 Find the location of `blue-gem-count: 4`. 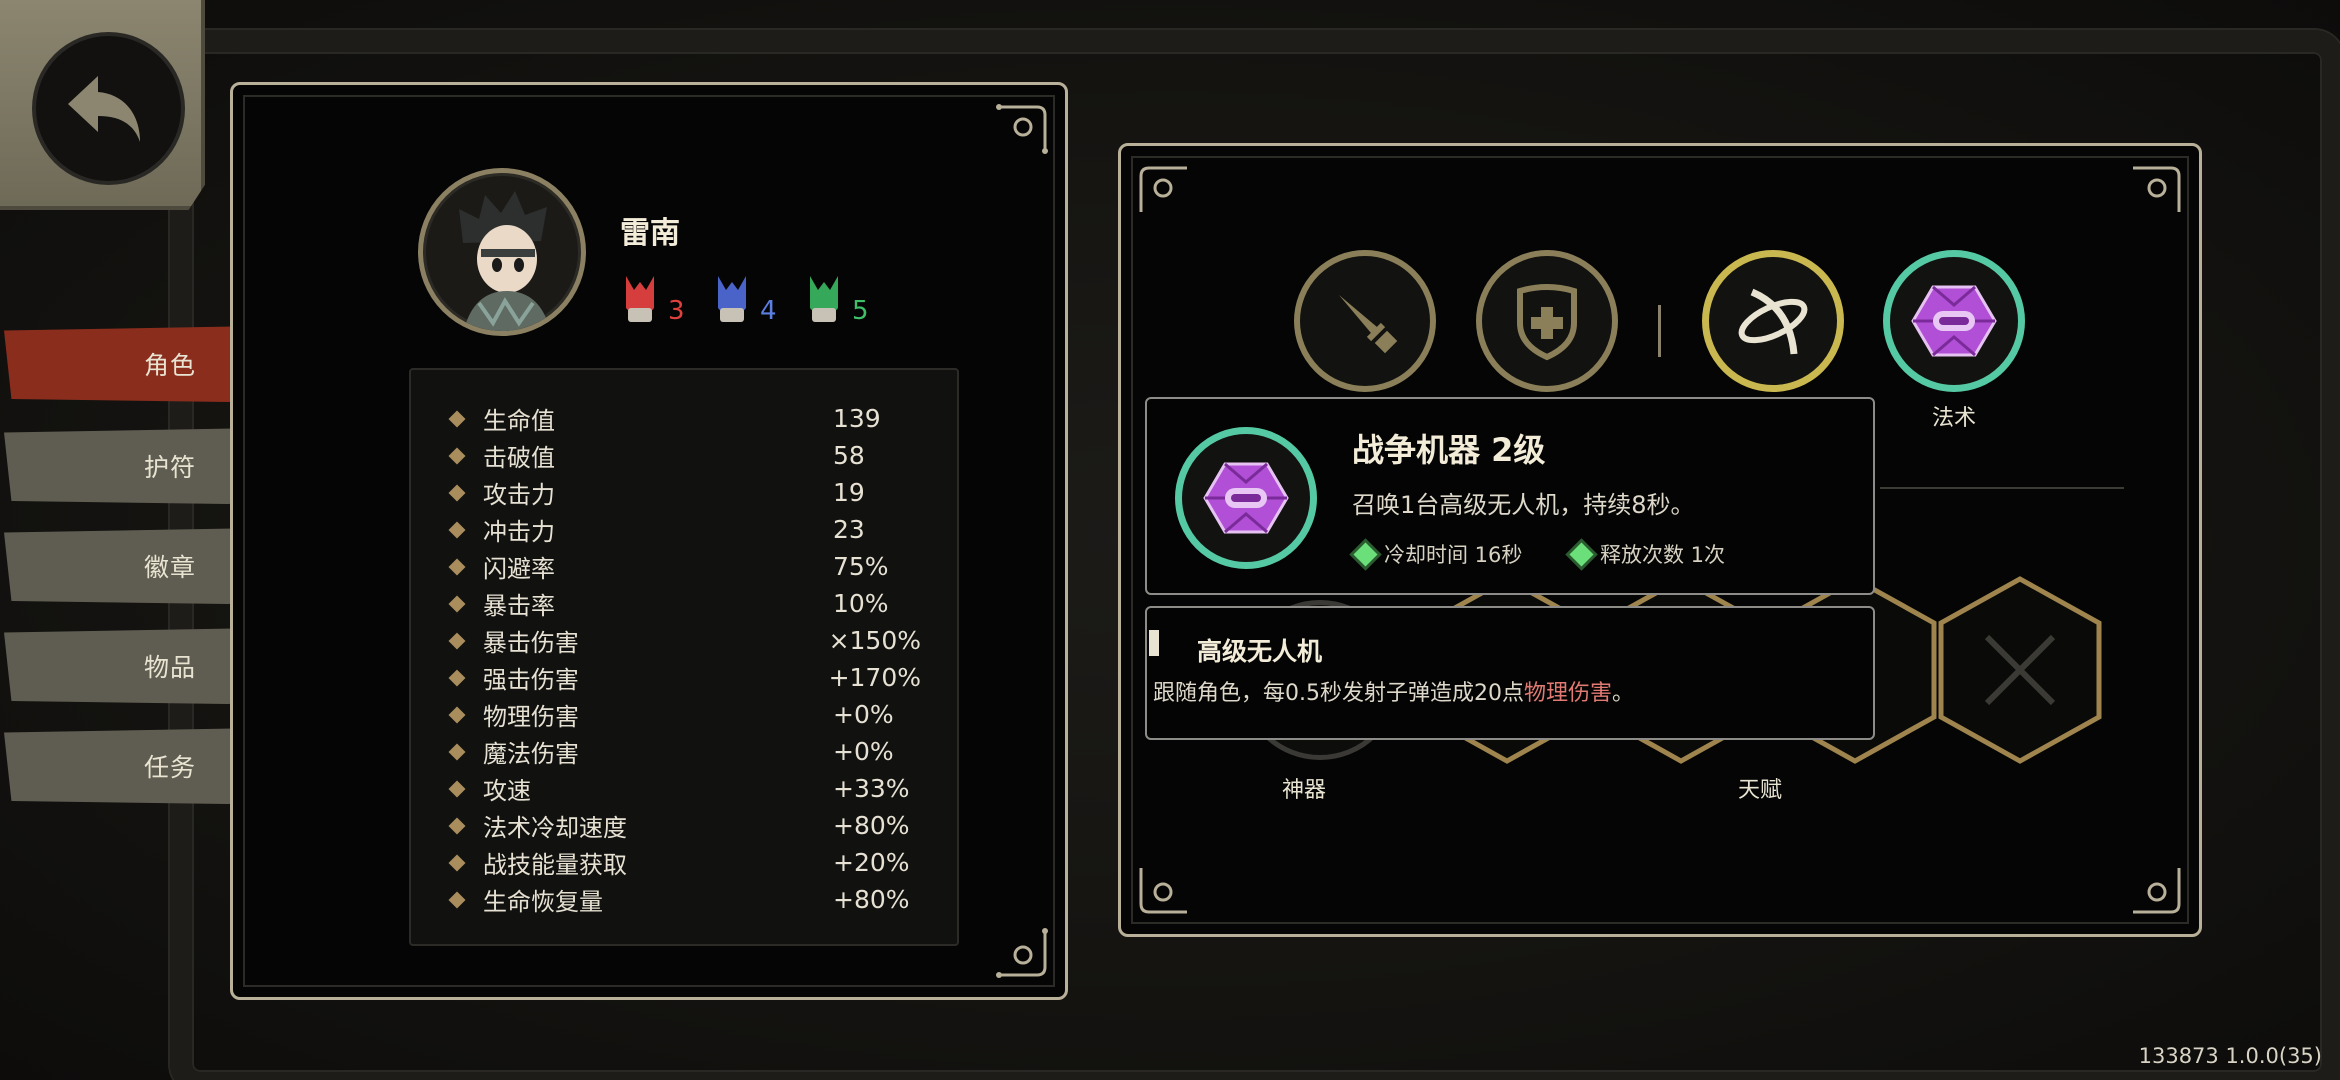

blue-gem-count: 4 is located at coordinates (768, 311).